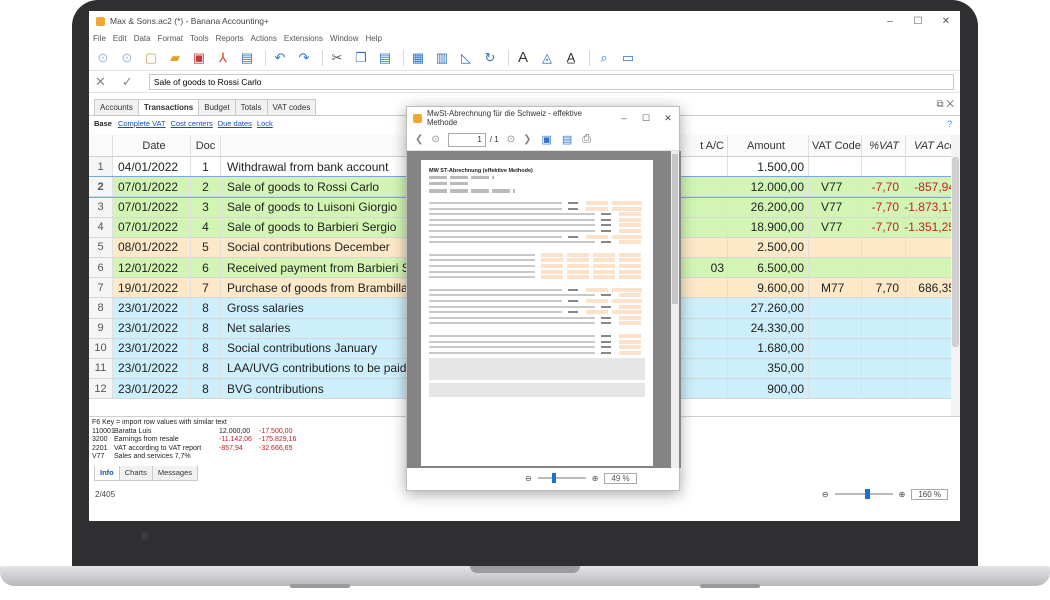 The height and width of the screenshot is (600, 1050). I want to click on dialog-close-button: ✕, so click(668, 118).